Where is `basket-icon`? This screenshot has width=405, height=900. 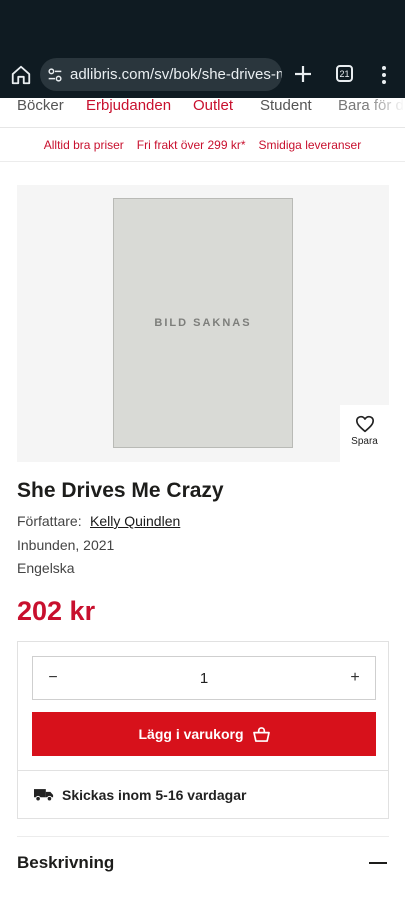
basket-icon is located at coordinates (261, 734).